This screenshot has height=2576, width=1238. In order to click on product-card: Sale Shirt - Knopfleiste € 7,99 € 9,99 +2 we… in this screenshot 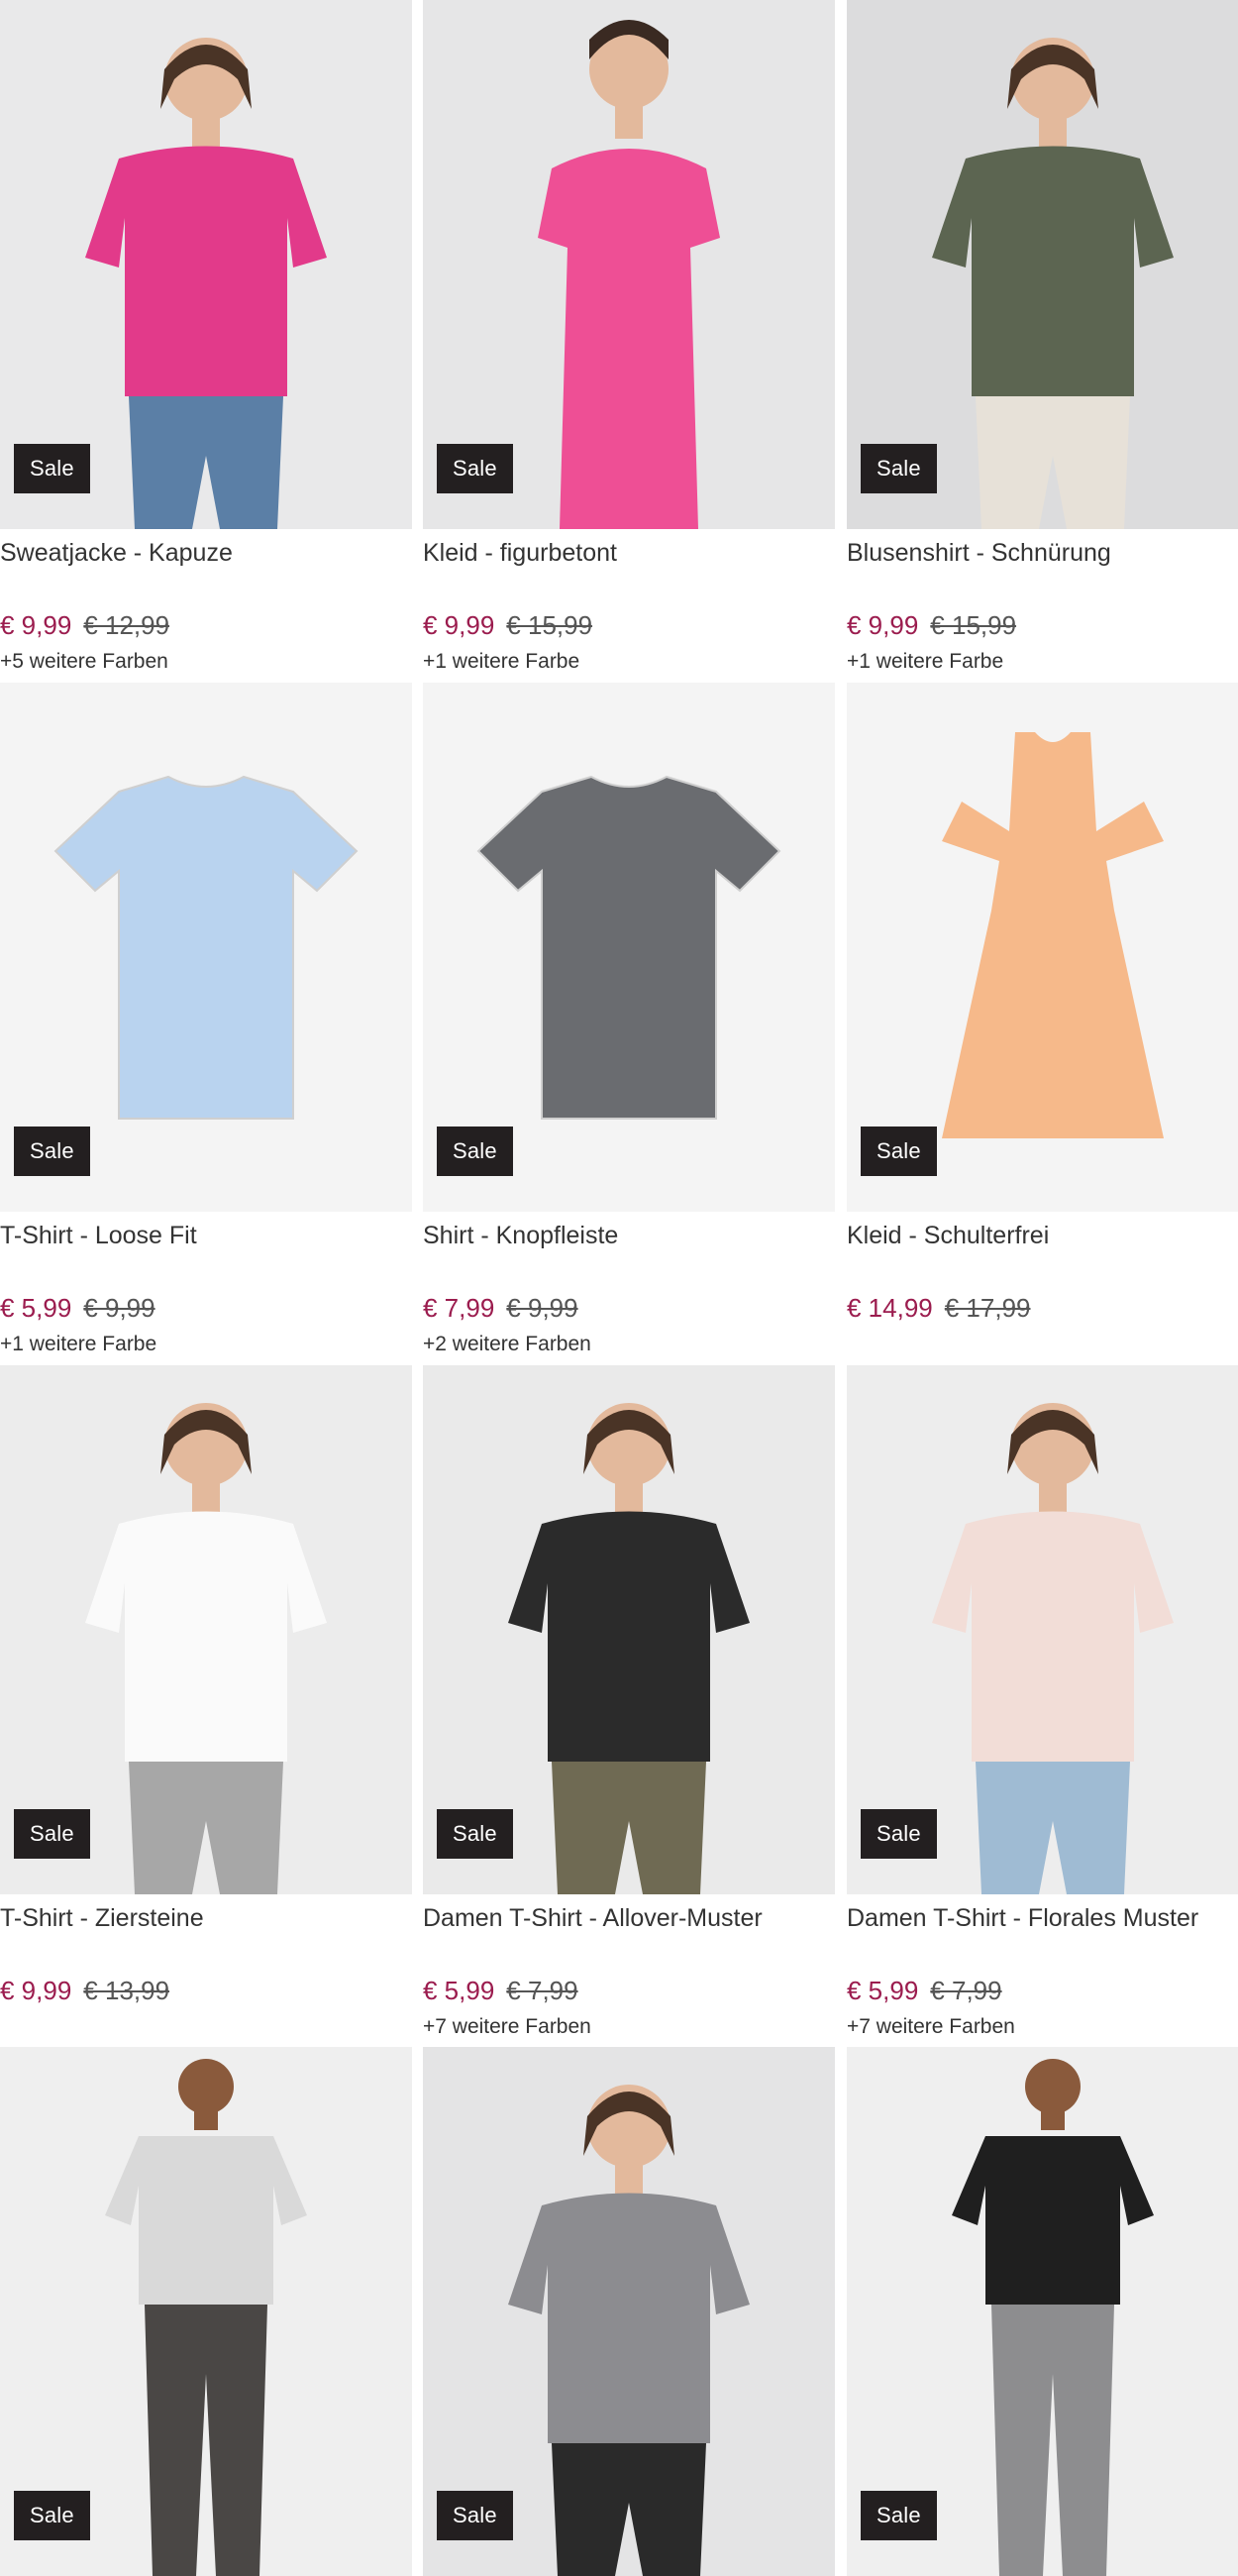, I will do `click(629, 1019)`.